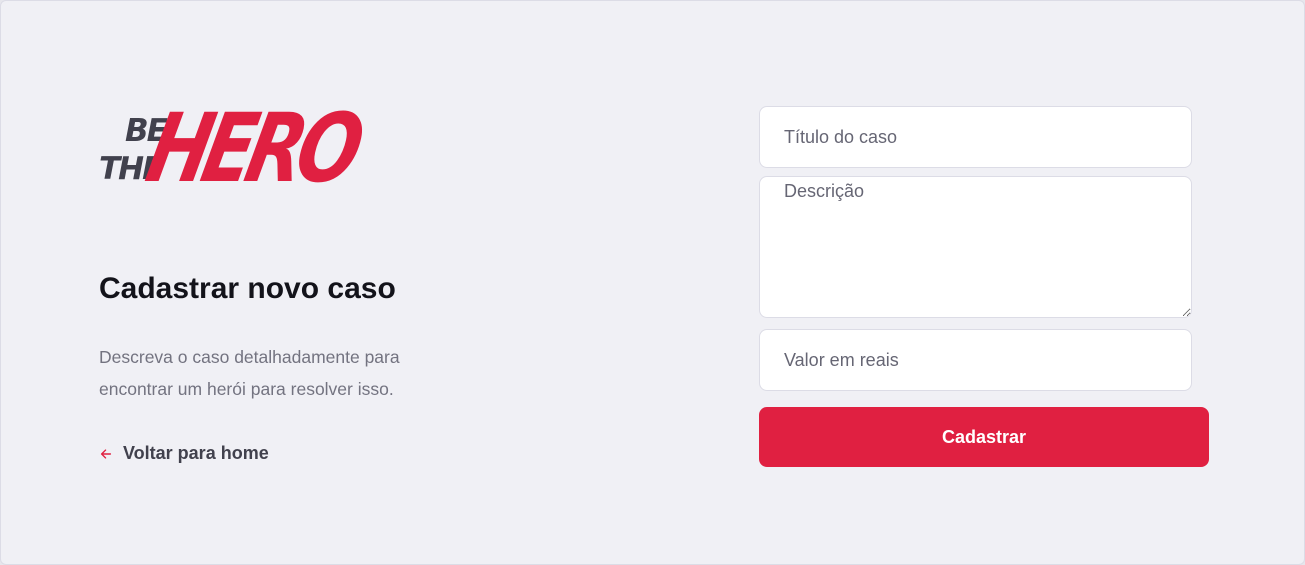 This screenshot has height=565, width=1305. Describe the element at coordinates (975, 247) in the screenshot. I see `case-description-textarea` at that location.